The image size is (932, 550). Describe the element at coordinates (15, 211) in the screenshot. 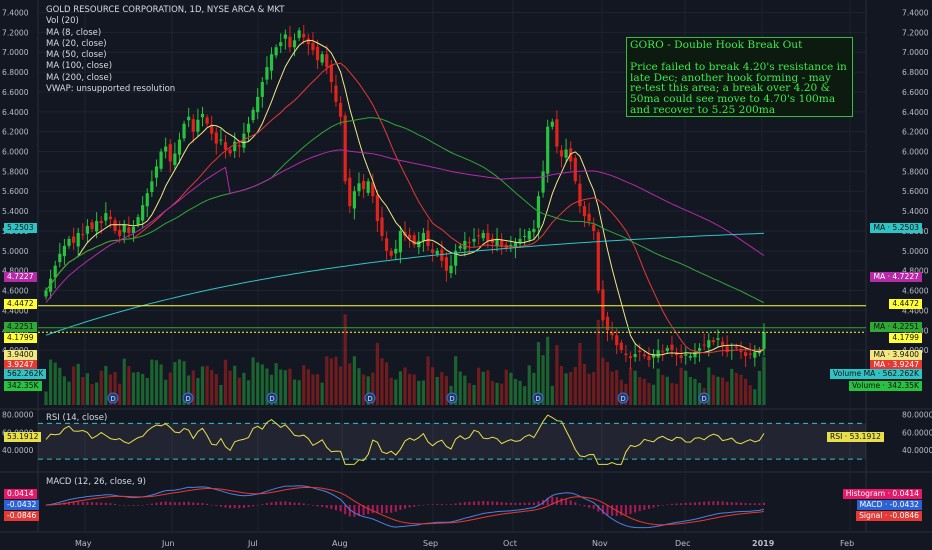

I see `y-tick-label-left: 5.4000` at that location.